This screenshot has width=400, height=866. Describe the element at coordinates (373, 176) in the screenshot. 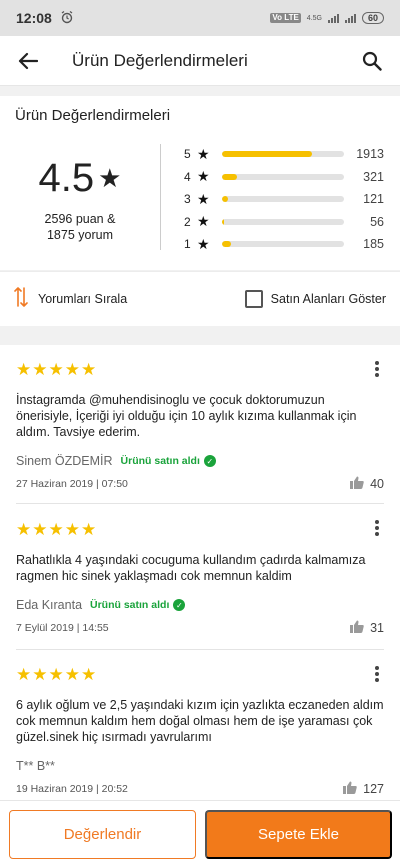

I see `star-count: 321` at that location.